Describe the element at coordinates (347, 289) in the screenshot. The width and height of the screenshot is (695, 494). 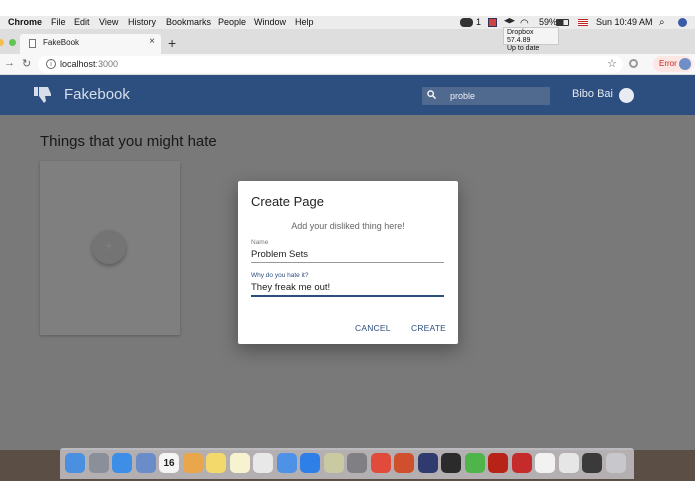
I see `reason-field: They freak me out!` at that location.